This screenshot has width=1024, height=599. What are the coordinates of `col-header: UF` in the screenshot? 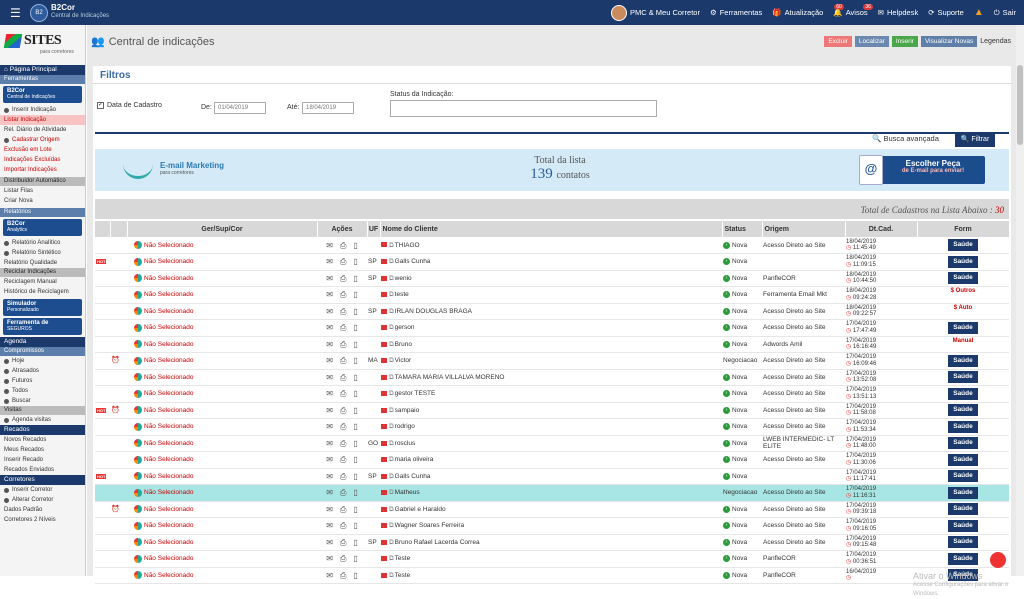 It's located at (374, 229).